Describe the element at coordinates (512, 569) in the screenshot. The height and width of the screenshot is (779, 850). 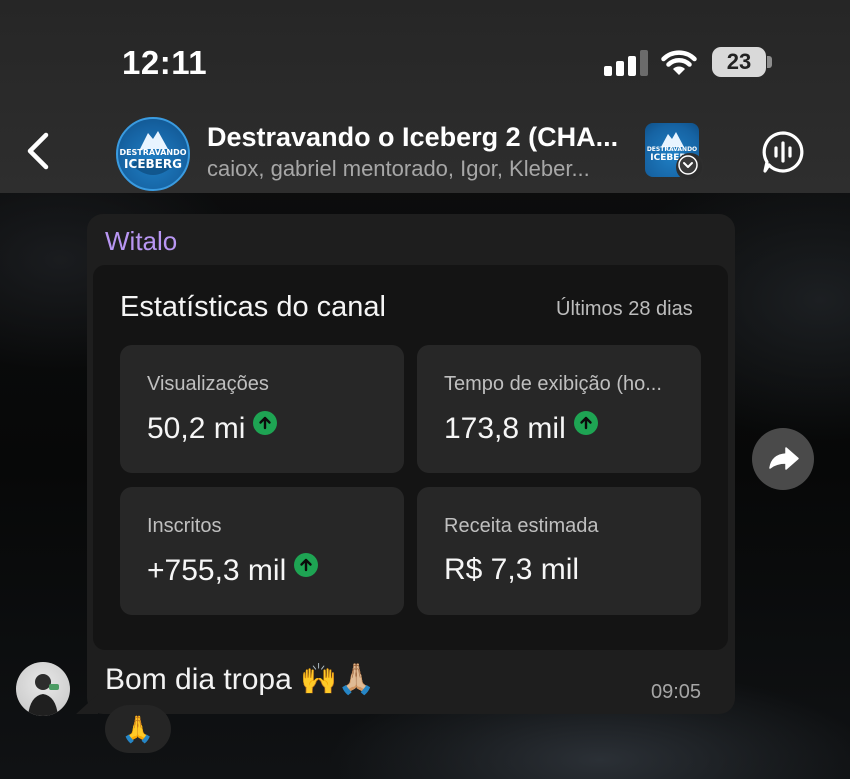
I see `stat-value: R$ 7,3 mil` at that location.